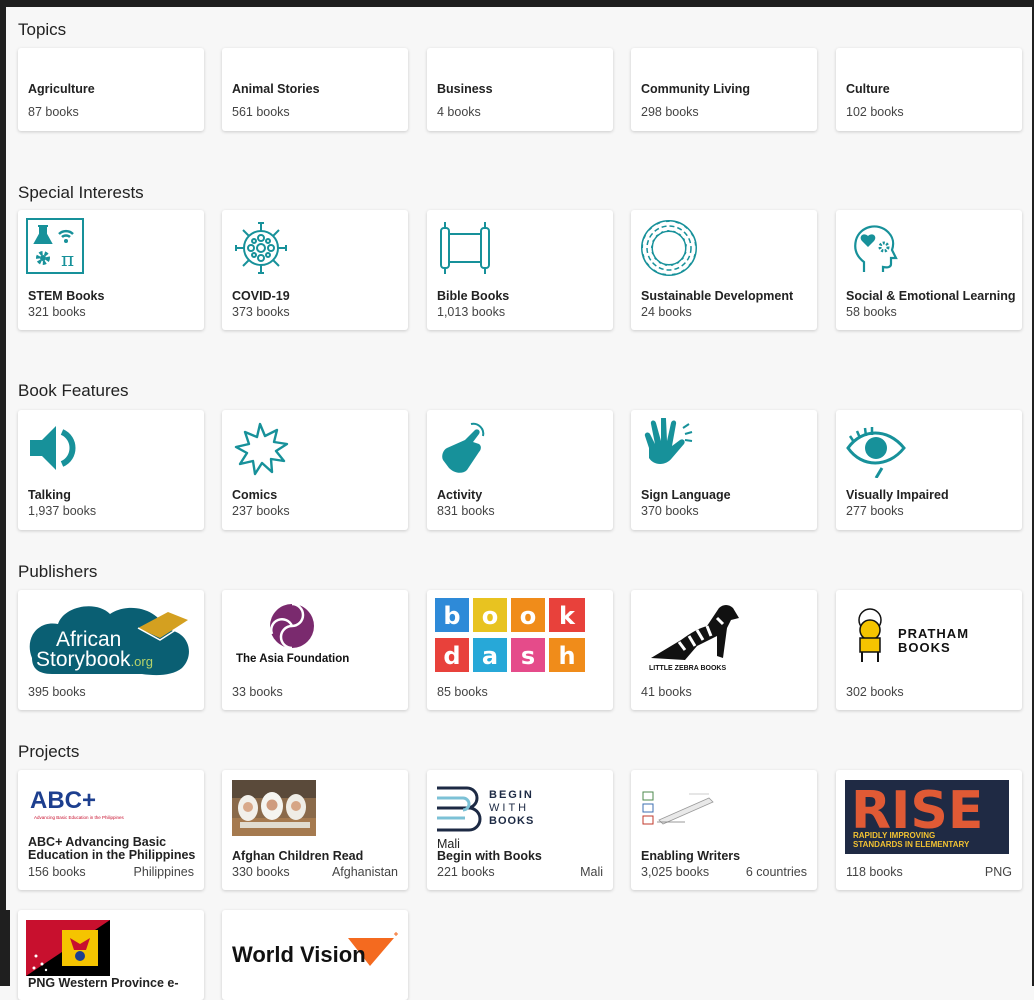 This screenshot has width=1034, height=1000. Describe the element at coordinates (111, 470) in the screenshot. I see `feature-card-talking: Talking 1,937 books` at that location.